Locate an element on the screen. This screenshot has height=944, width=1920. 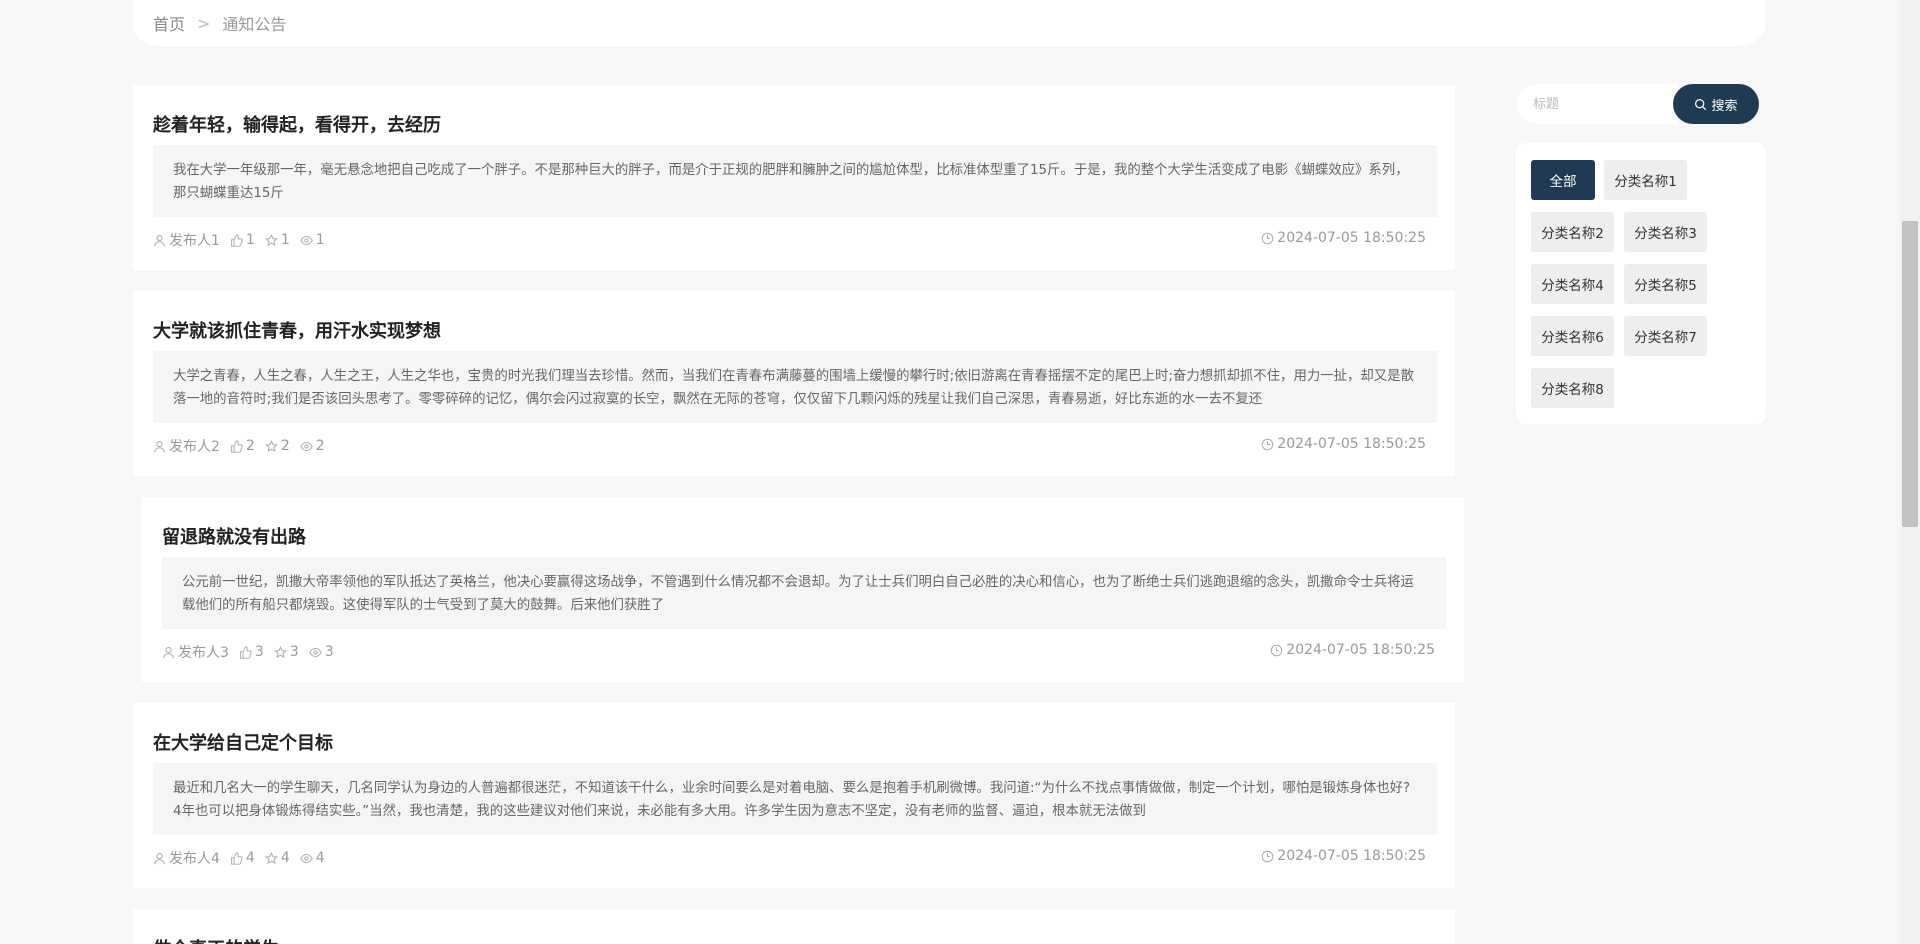
favorite-count: 4 is located at coordinates (285, 858).